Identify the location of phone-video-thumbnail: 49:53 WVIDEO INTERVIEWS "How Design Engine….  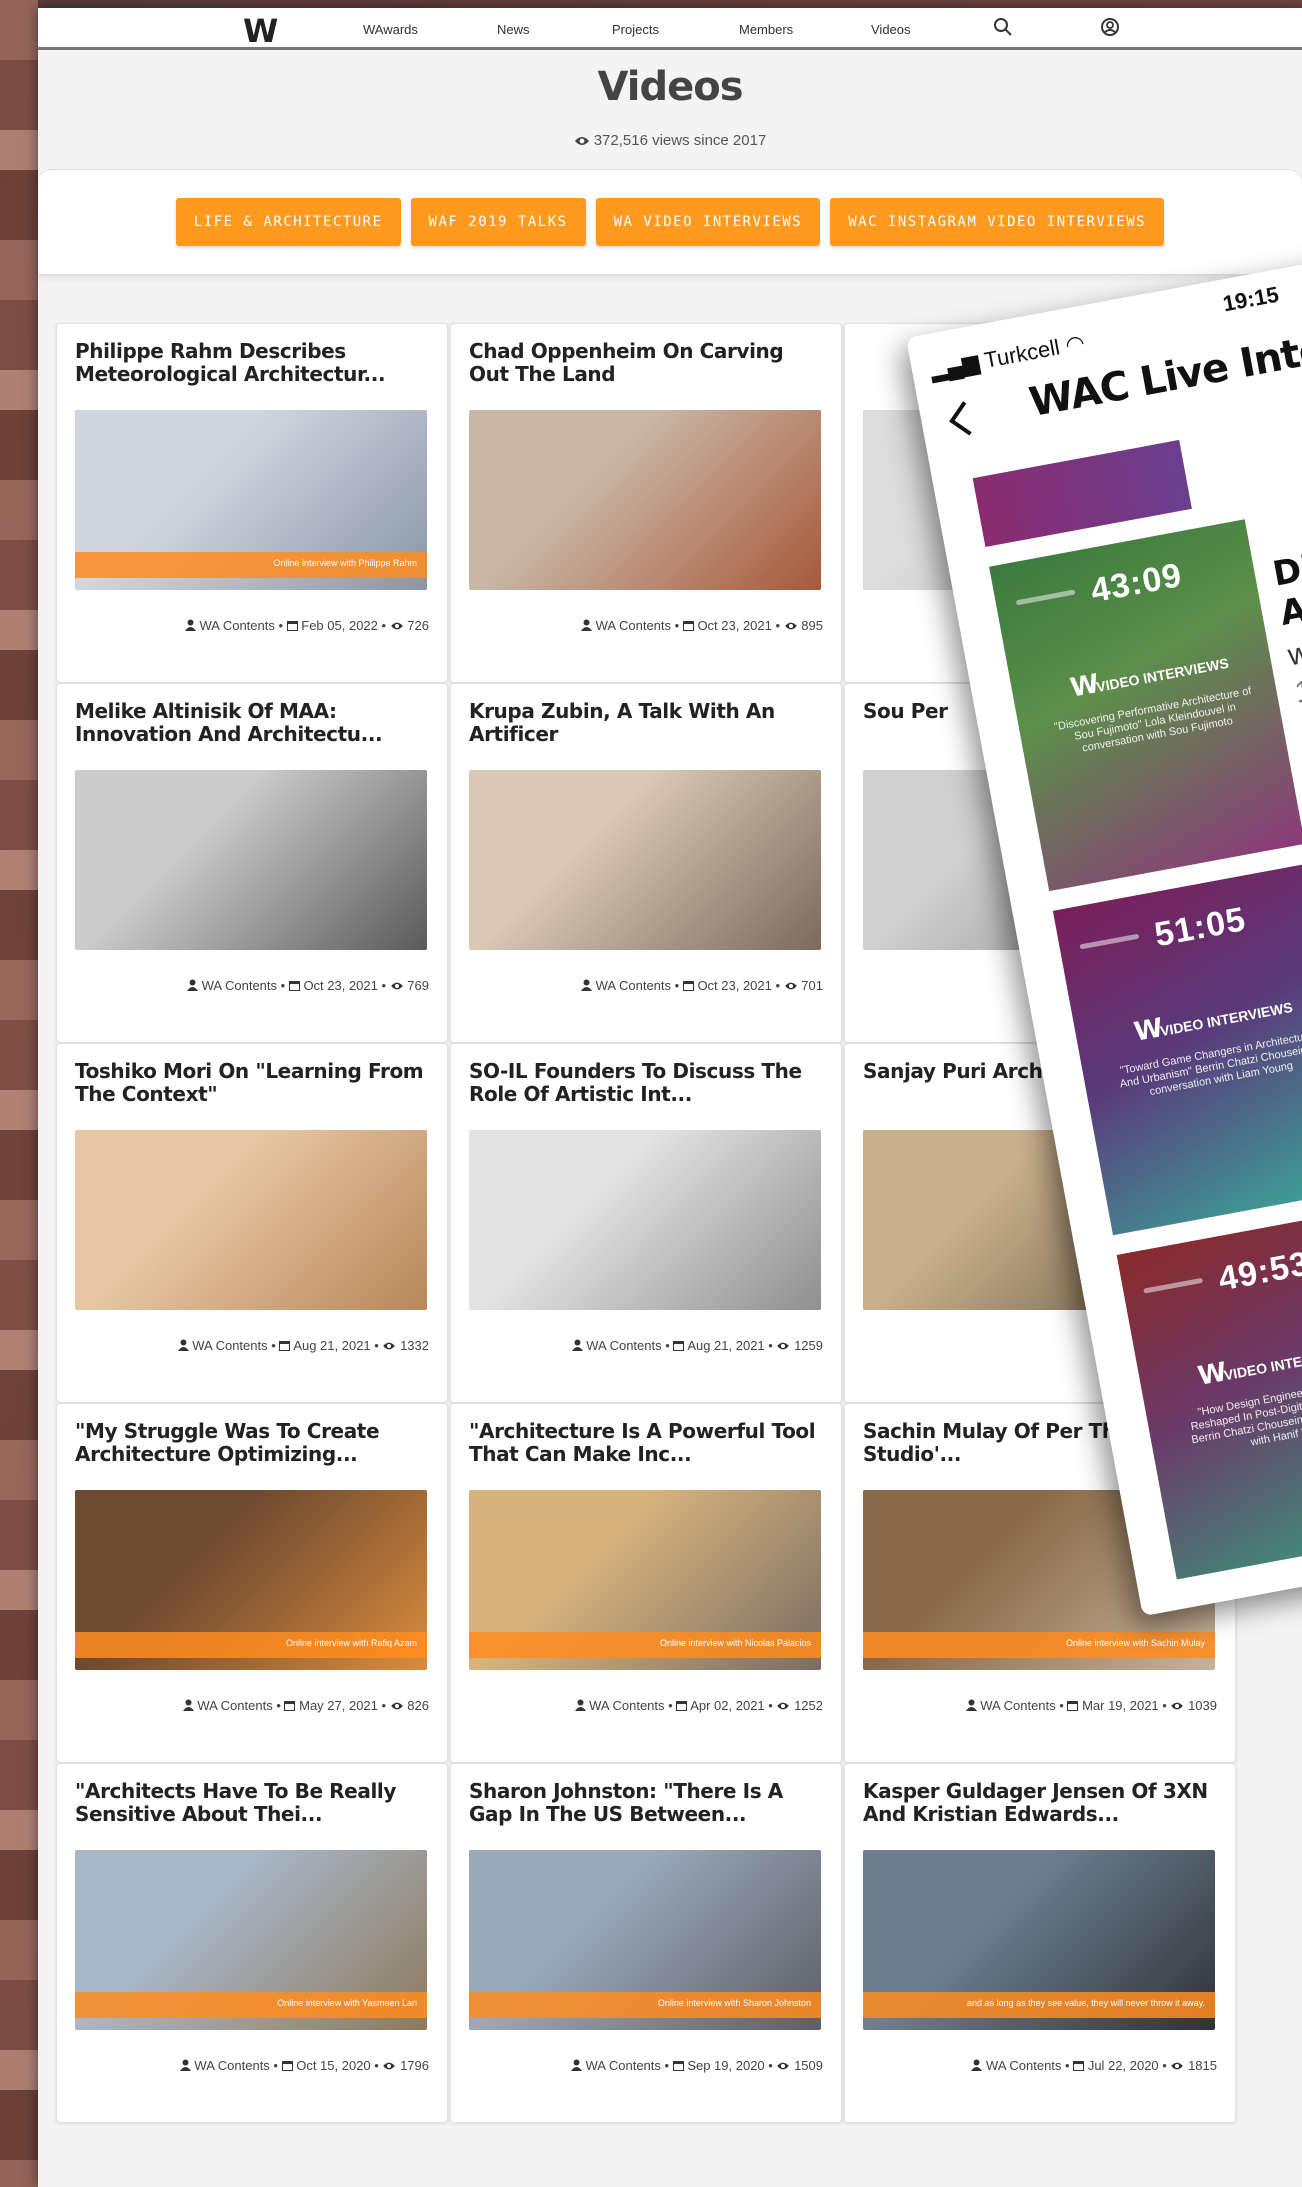
(1209, 1393).